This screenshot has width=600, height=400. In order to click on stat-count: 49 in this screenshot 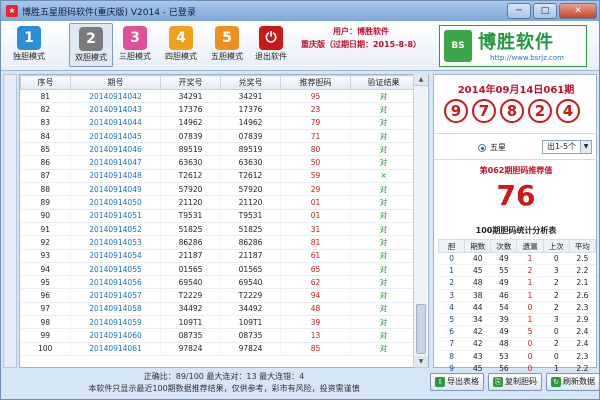, I will do `click(503, 332)`.